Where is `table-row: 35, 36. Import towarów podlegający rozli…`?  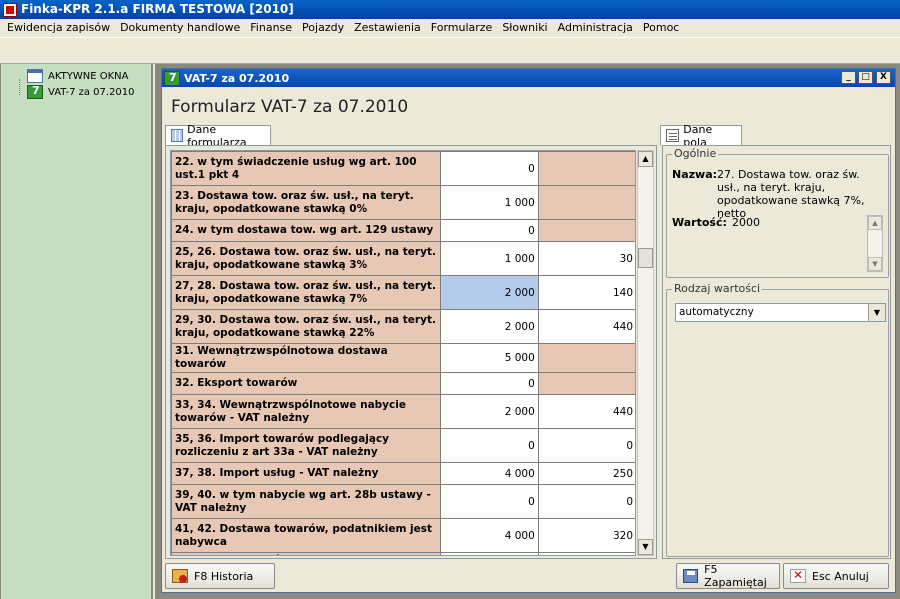
table-row: 35, 36. Import towarów podlegający rozli… is located at coordinates (403, 445).